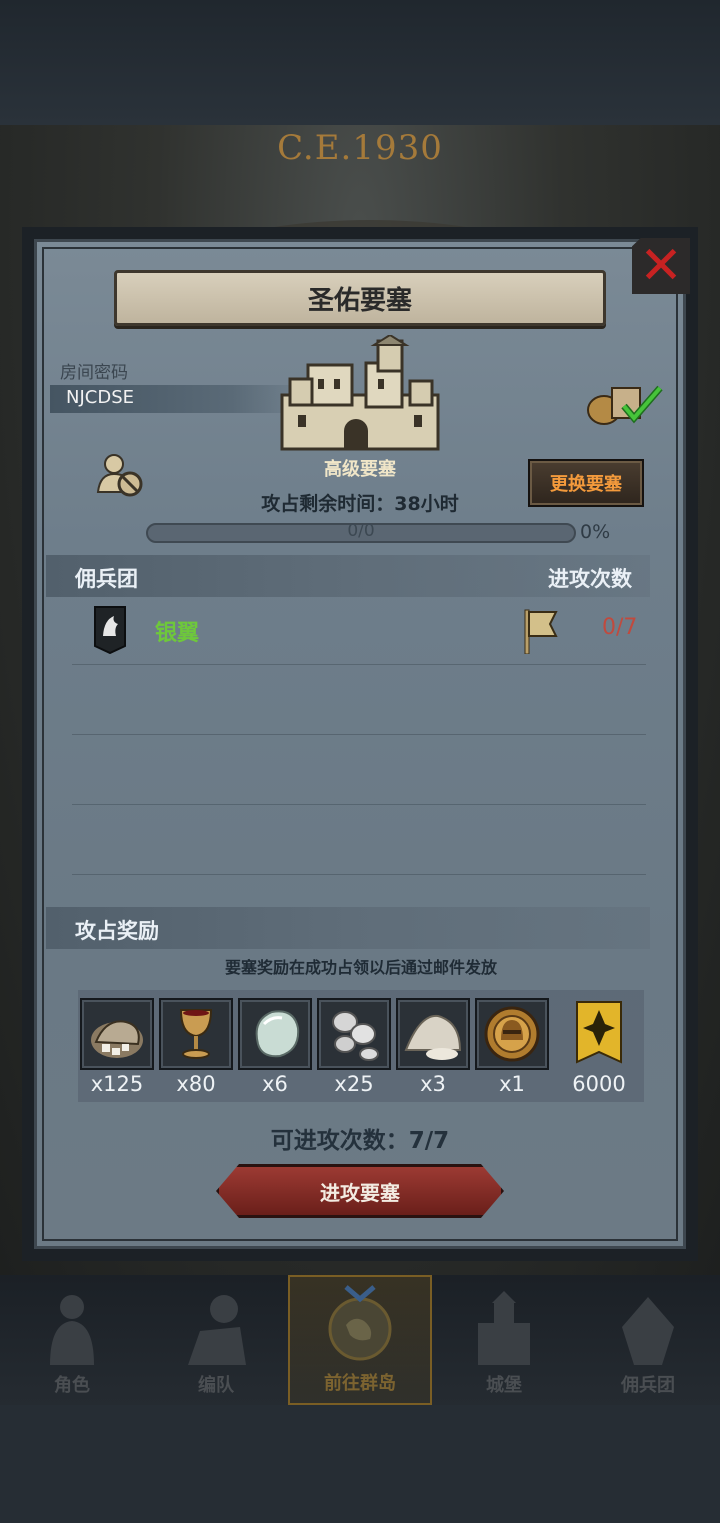 The image size is (720, 1523). I want to click on nav-label: 编队, so click(216, 1385).